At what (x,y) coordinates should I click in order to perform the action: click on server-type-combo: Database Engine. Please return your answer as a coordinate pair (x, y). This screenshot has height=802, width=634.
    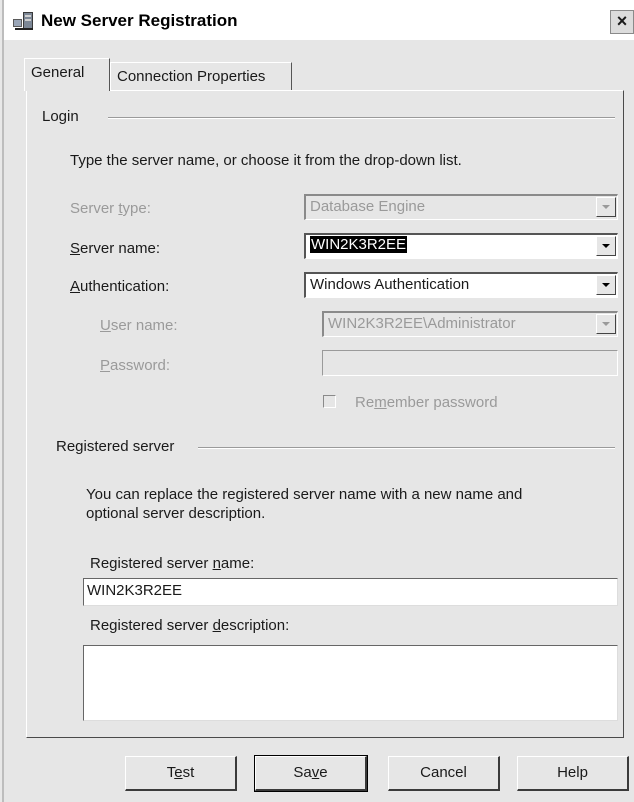
    Looking at the image, I should click on (461, 207).